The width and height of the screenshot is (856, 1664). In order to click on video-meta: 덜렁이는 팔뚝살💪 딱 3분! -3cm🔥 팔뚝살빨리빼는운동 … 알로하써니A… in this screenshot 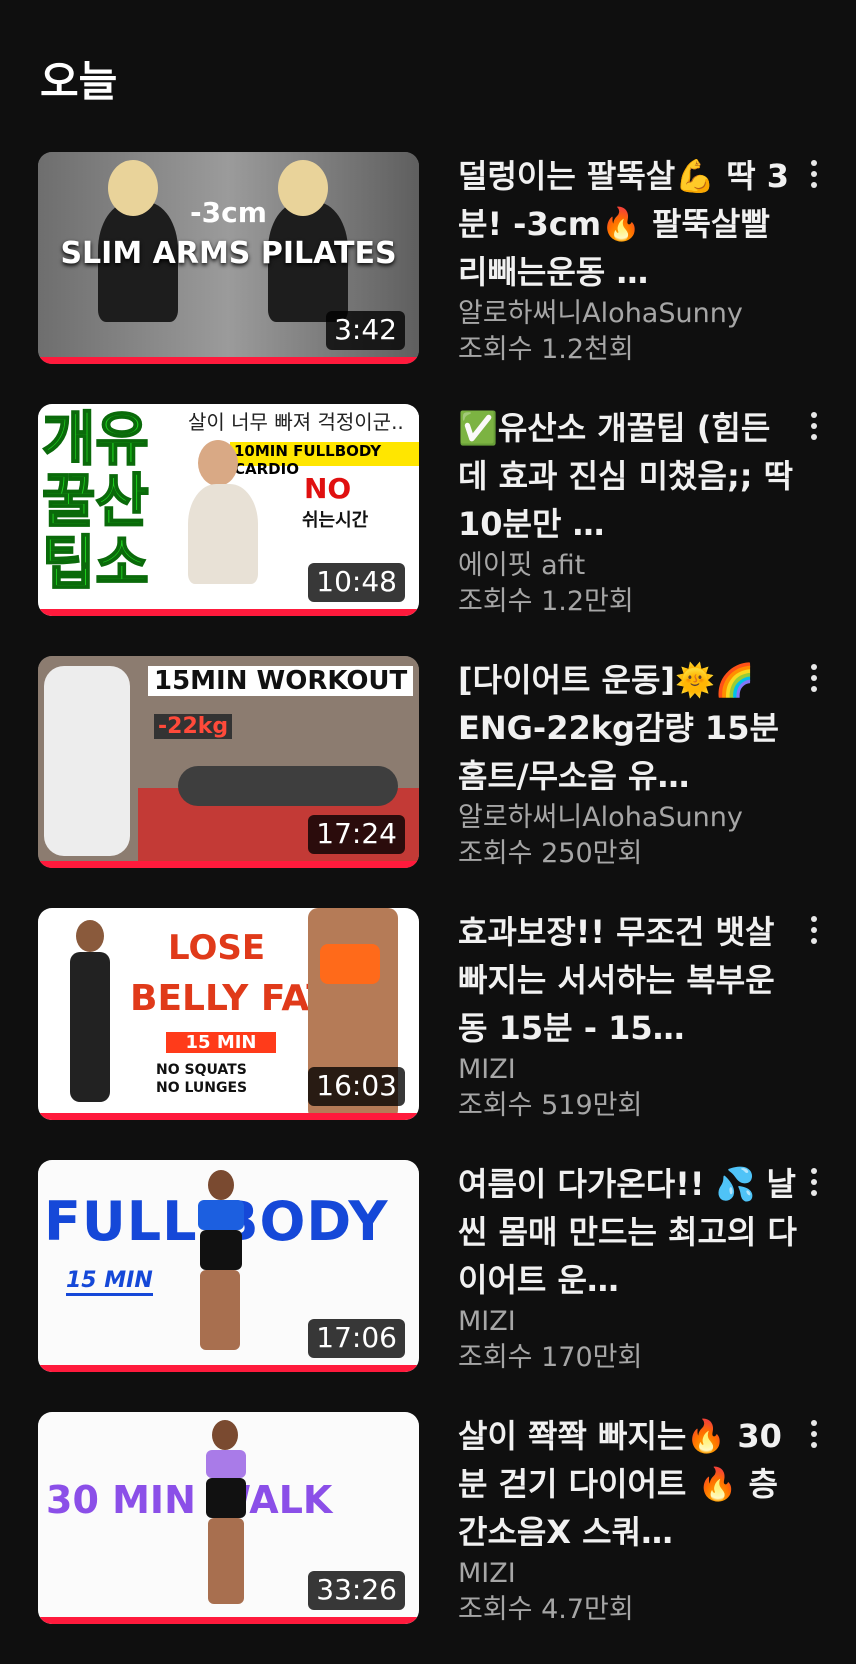, I will do `click(628, 260)`.